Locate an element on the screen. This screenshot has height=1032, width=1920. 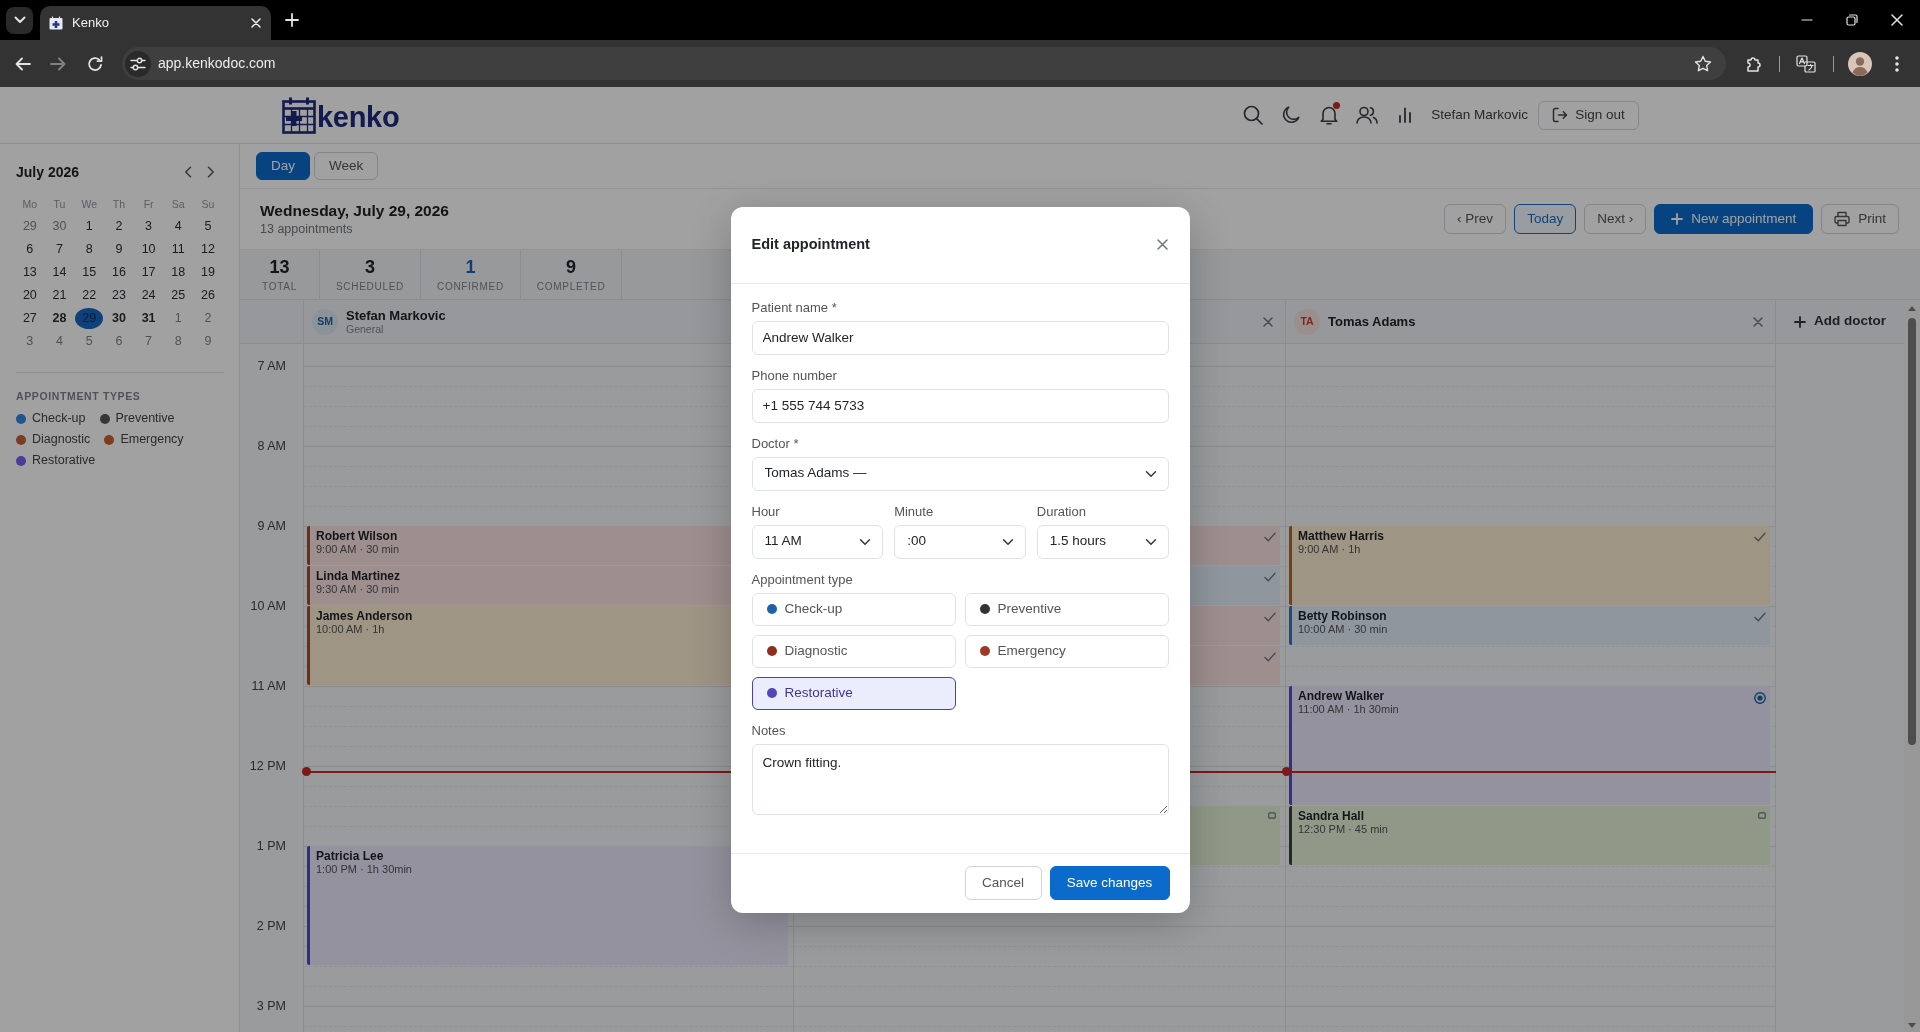
calendar-day: 17 is located at coordinates (148, 272).